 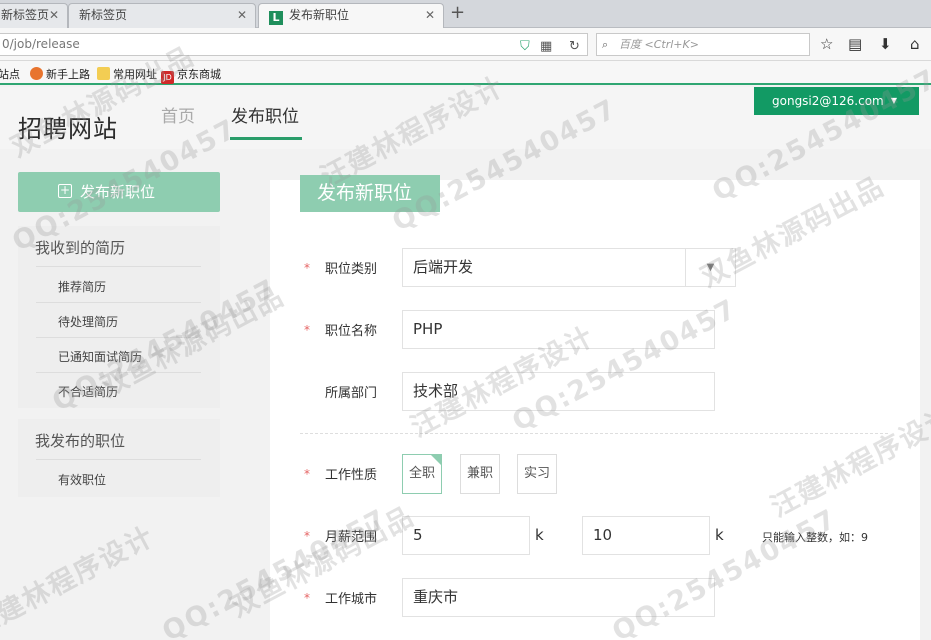 What do you see at coordinates (36, 73) in the screenshot?
I see `firefox-icon` at bounding box center [36, 73].